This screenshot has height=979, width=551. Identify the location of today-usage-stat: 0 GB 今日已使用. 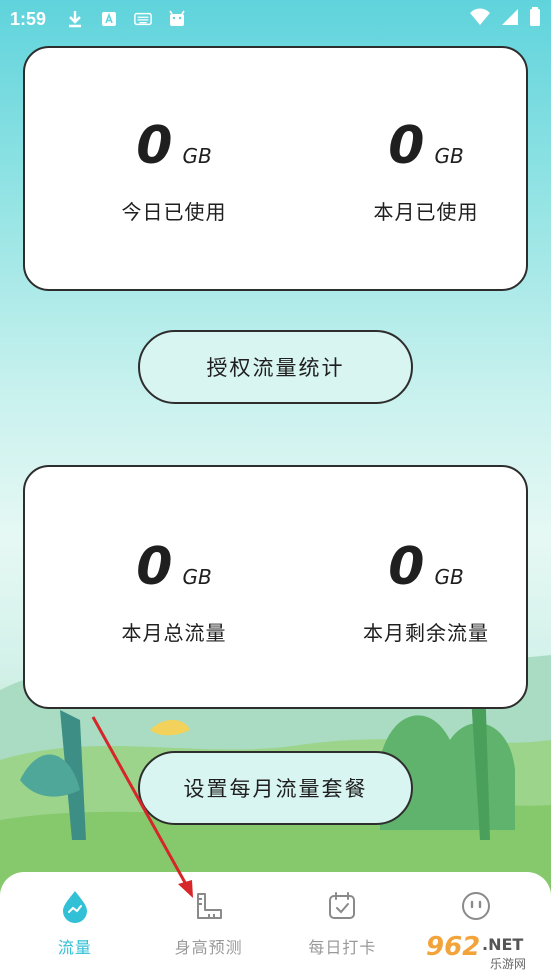
(174, 172).